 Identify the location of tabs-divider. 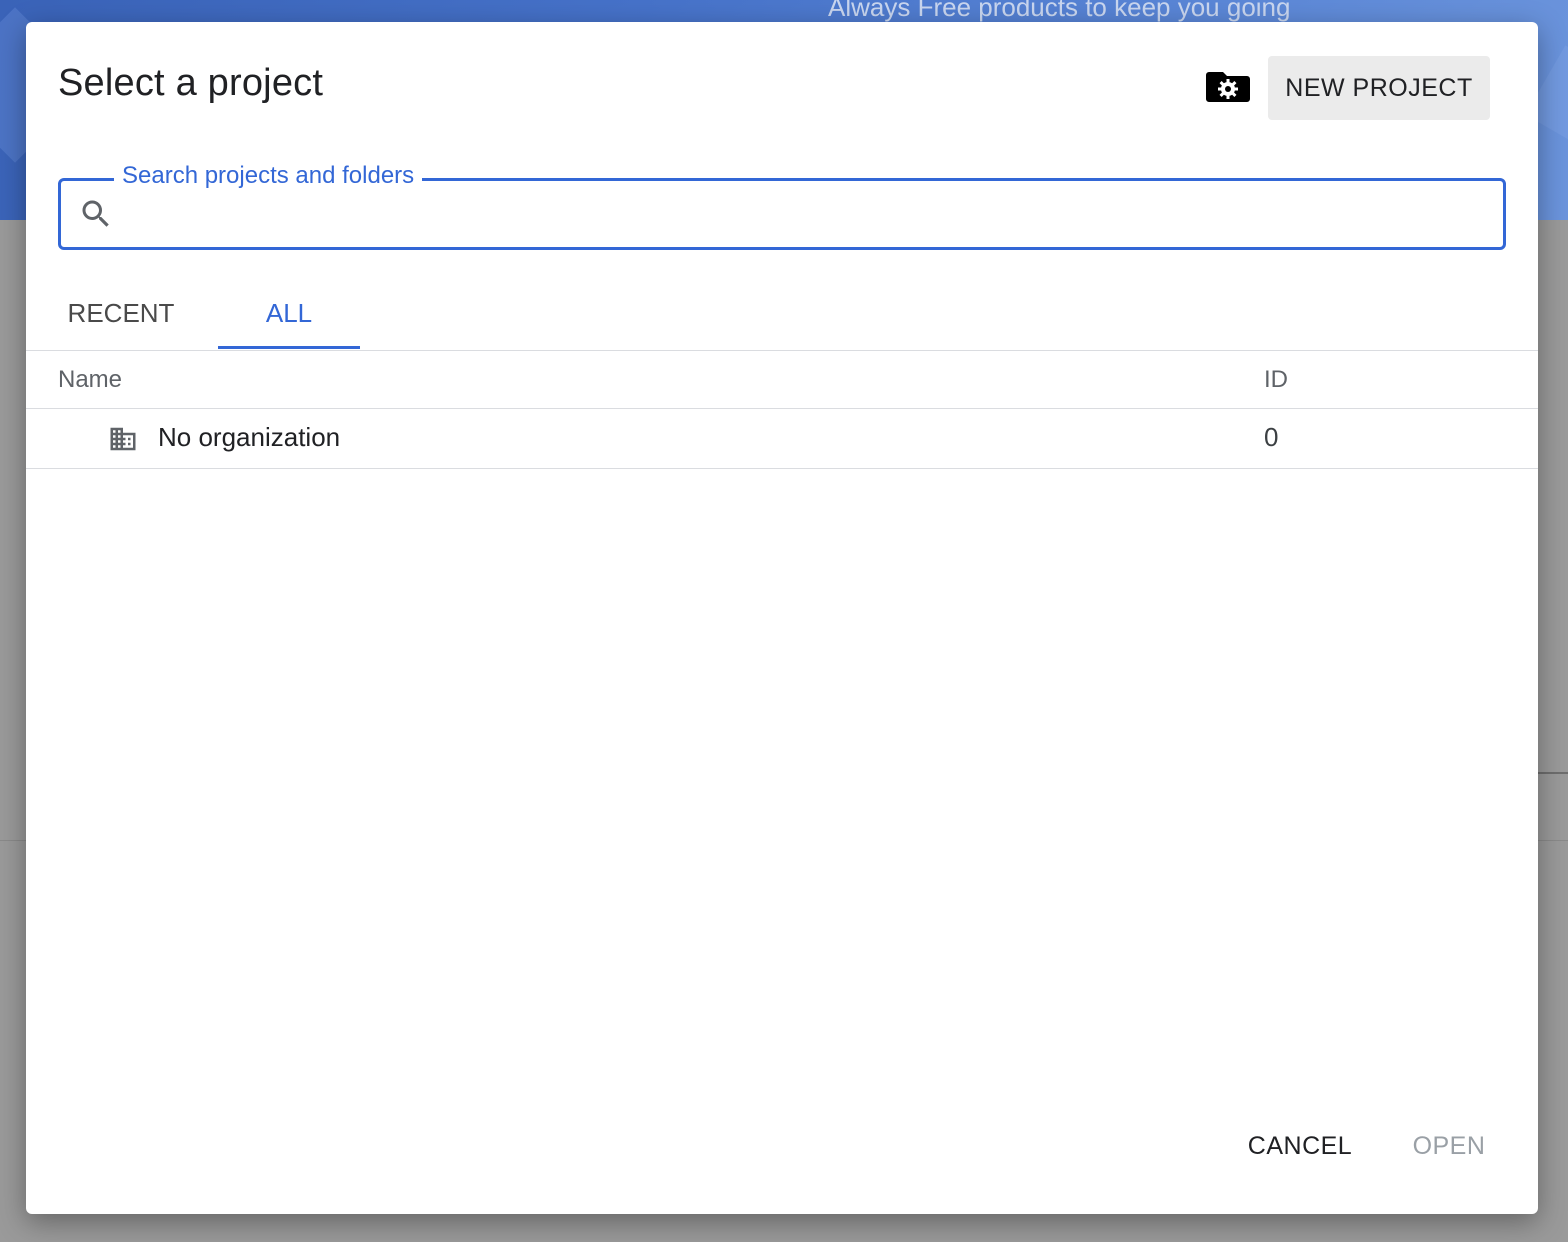
(782, 350).